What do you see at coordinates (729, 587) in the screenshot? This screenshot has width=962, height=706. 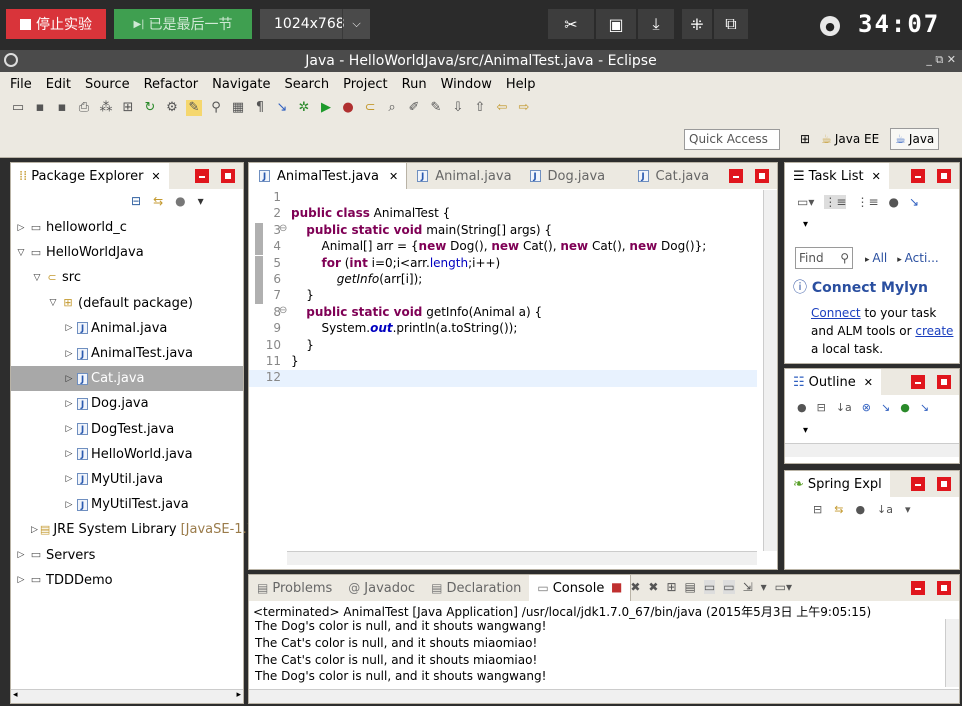 I see `show-stderr-icon: ▭` at bounding box center [729, 587].